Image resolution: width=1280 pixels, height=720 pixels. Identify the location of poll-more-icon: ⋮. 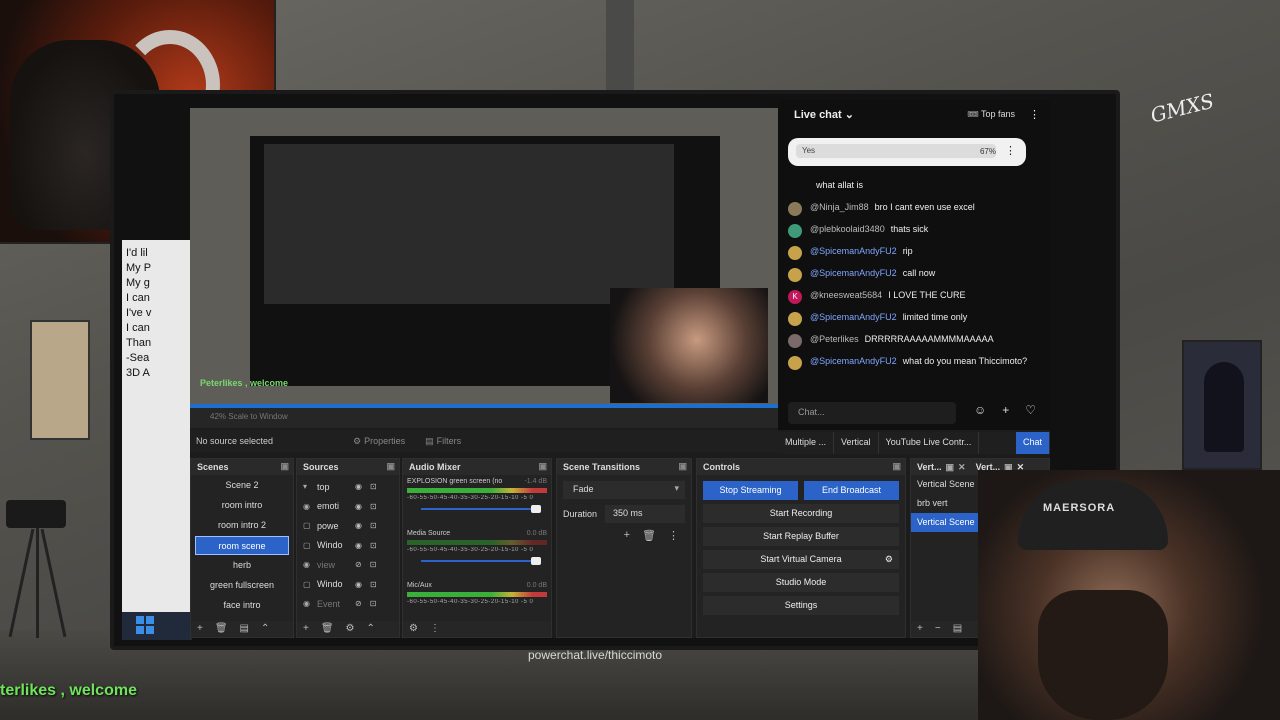
(1010, 150).